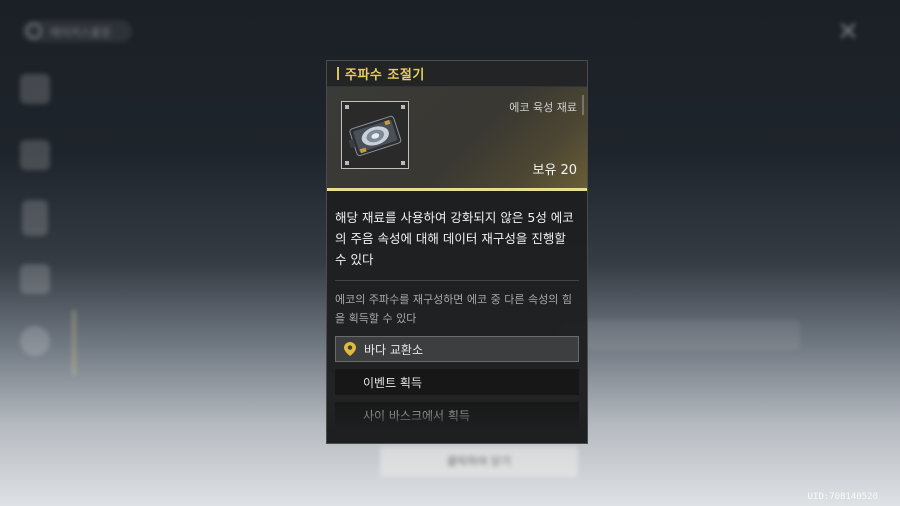  I want to click on source-label: 이벤트 획득, so click(393, 382).